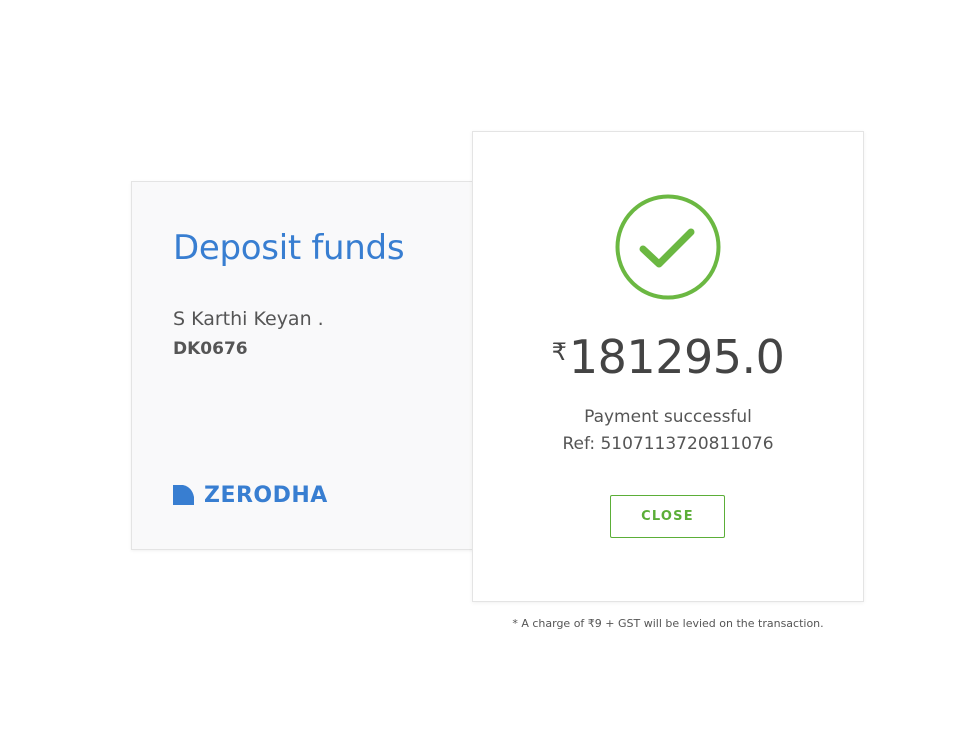 The image size is (970, 732). Describe the element at coordinates (559, 352) in the screenshot. I see `currency-symbol: ₹` at that location.